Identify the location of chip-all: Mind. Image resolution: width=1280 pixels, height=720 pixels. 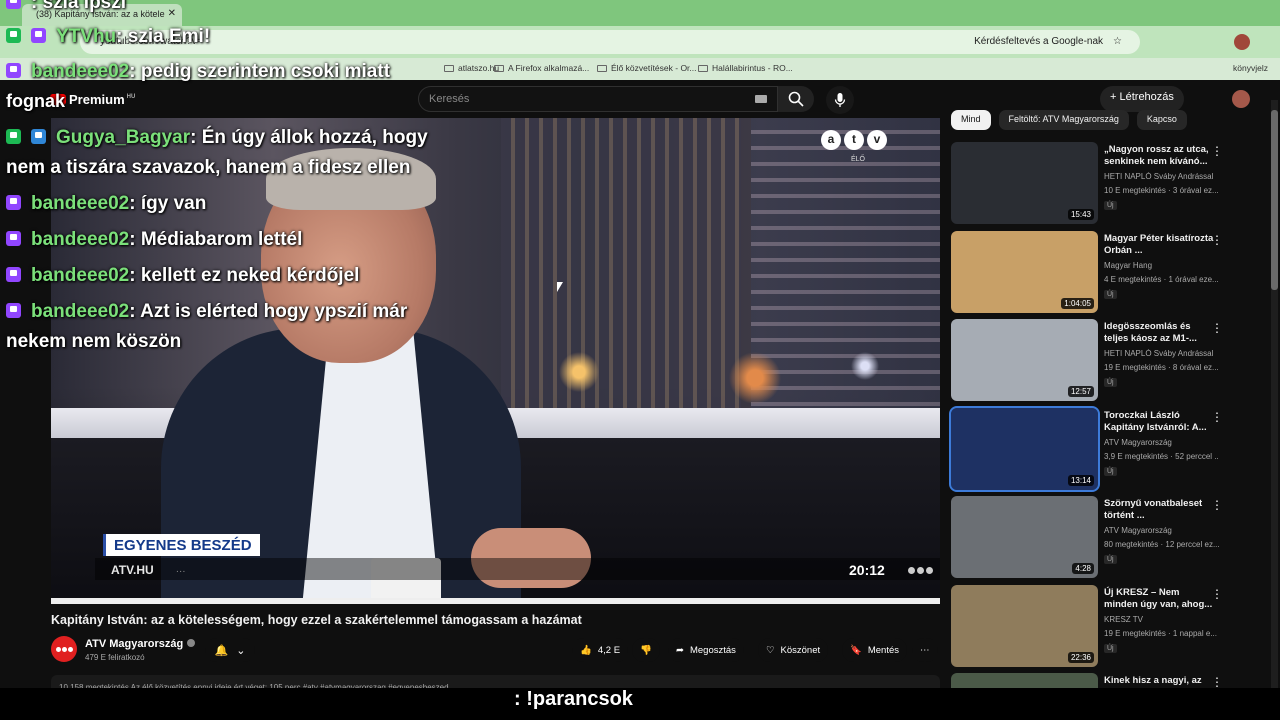
(971, 120).